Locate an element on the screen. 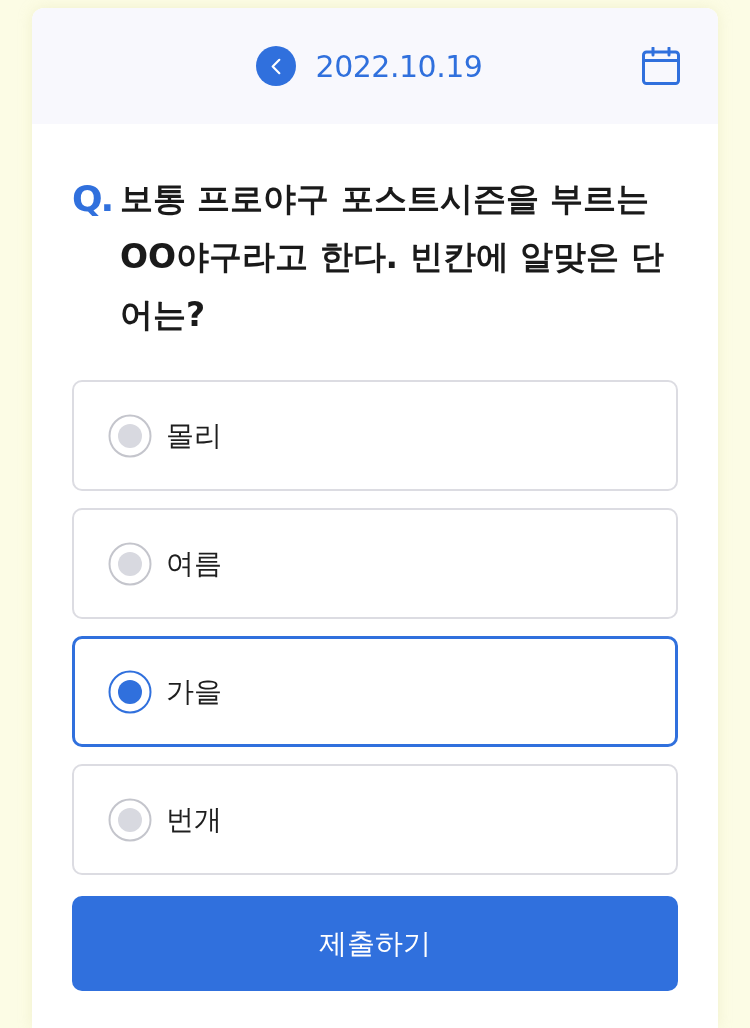 This screenshot has width=750, height=1028. chevron-left-icon is located at coordinates (275, 66).